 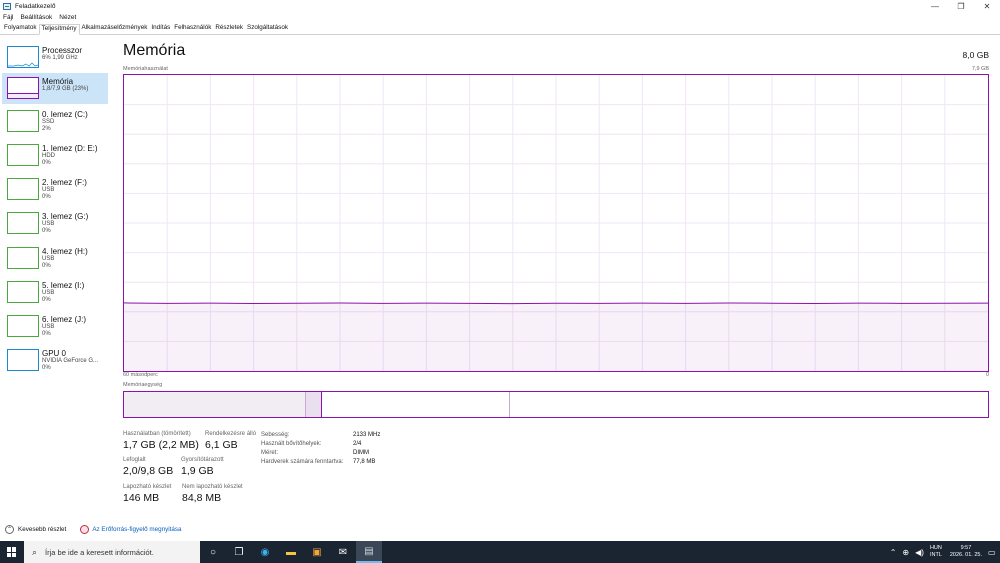 What do you see at coordinates (136, 529) in the screenshot?
I see `open-resource-monitor-link: Az Erőforrás-figyelő megnyitása` at bounding box center [136, 529].